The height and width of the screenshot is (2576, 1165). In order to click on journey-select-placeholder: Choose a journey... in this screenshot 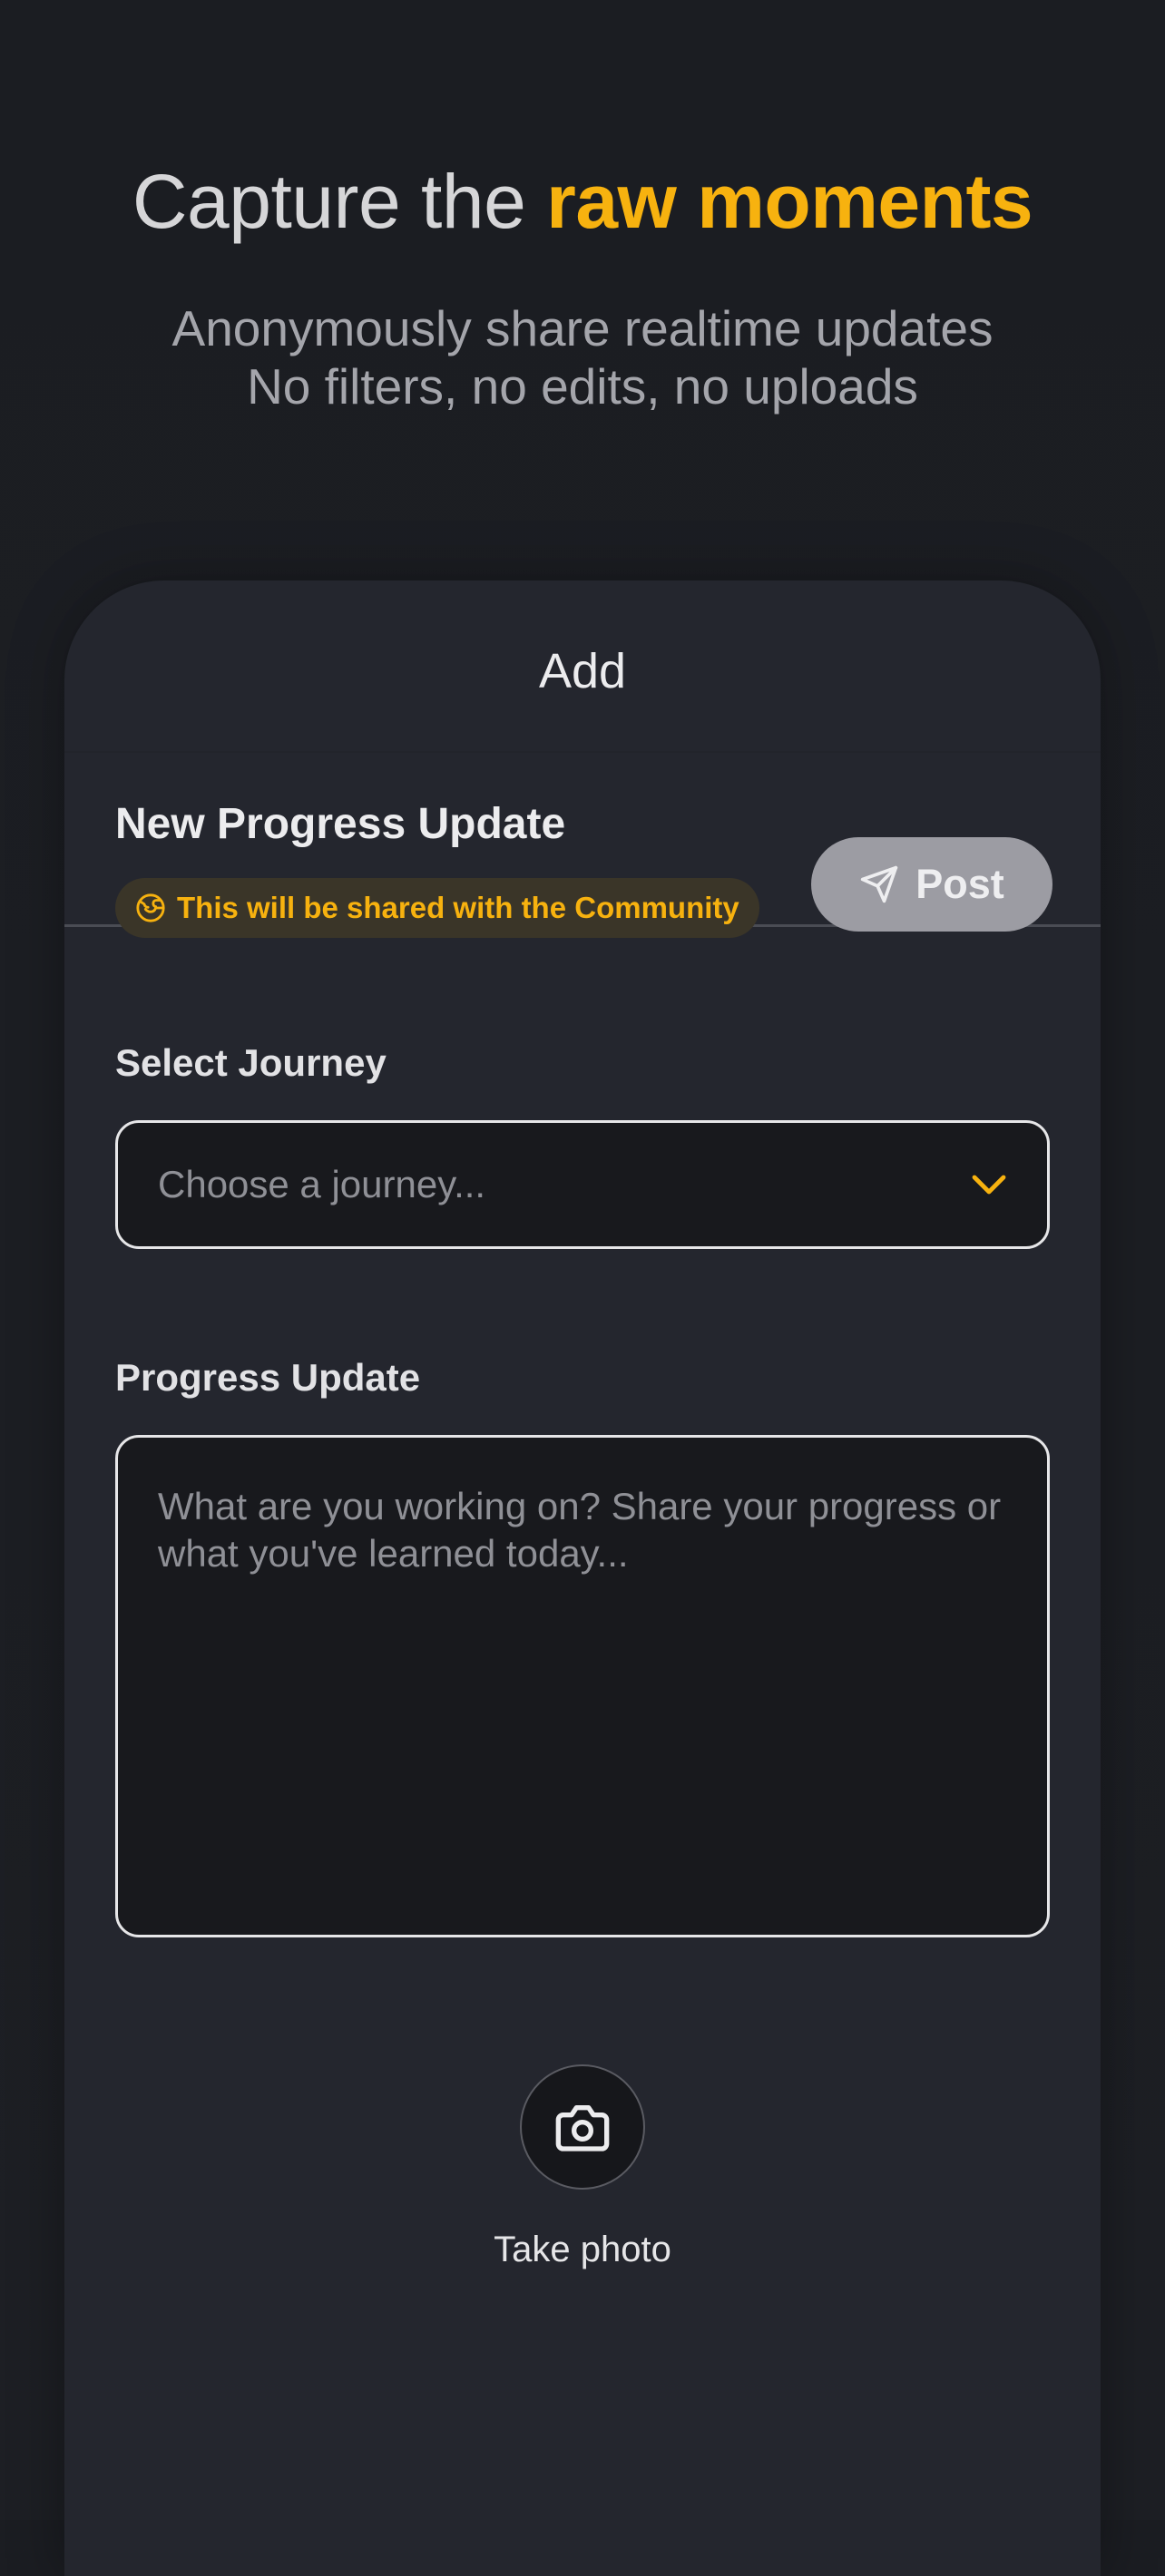, I will do `click(322, 1184)`.